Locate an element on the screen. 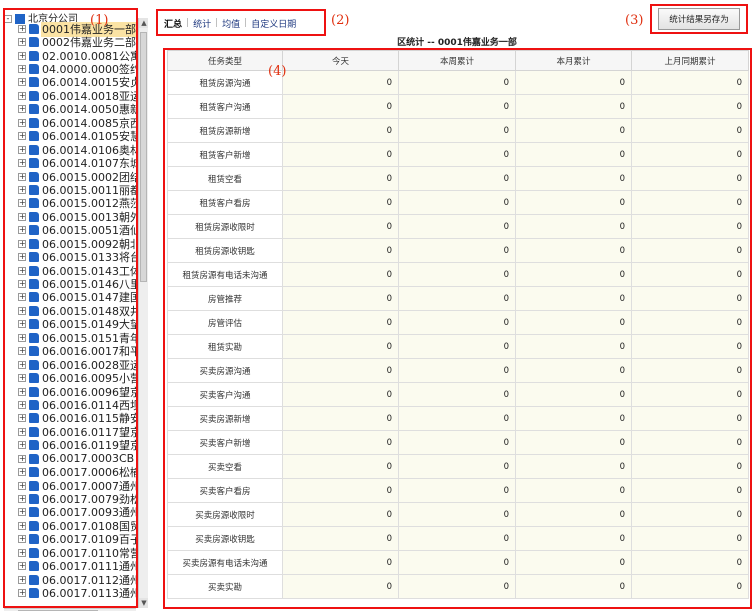 Image resolution: width=754 pixels, height=611 pixels. tree-vertical-scrollbar: ▲ ▼ is located at coordinates (143, 313).